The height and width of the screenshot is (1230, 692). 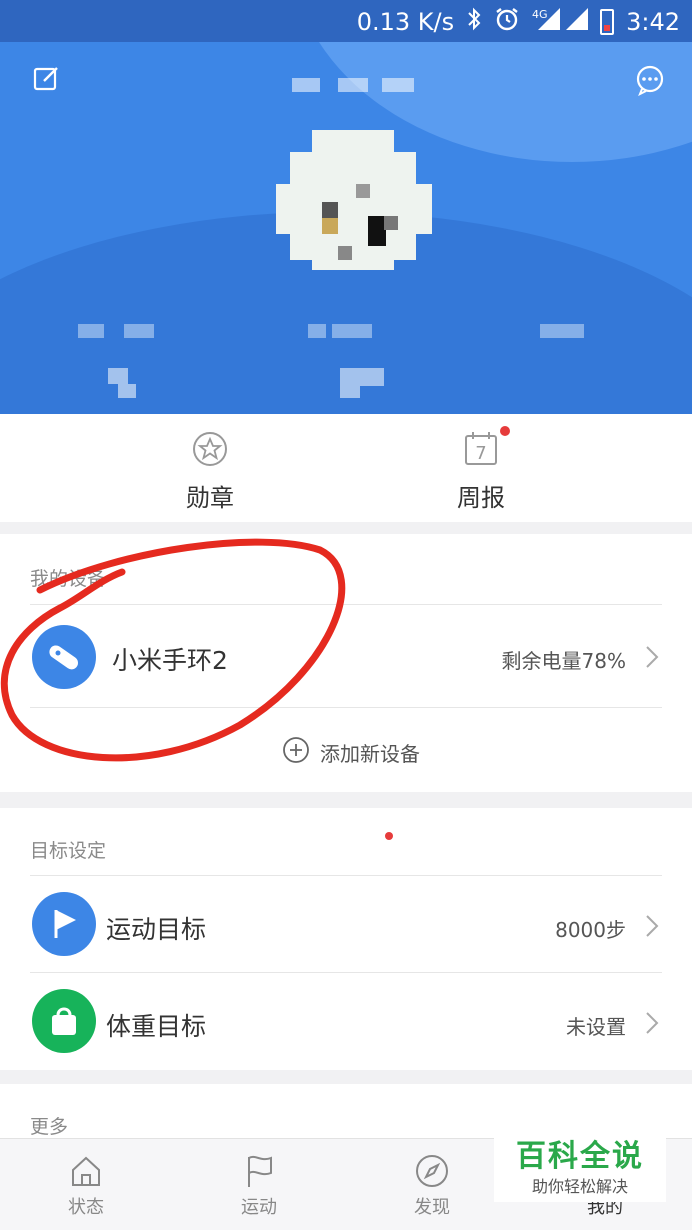 What do you see at coordinates (68, 579) in the screenshot?
I see `devices-section-title: 我的设备` at bounding box center [68, 579].